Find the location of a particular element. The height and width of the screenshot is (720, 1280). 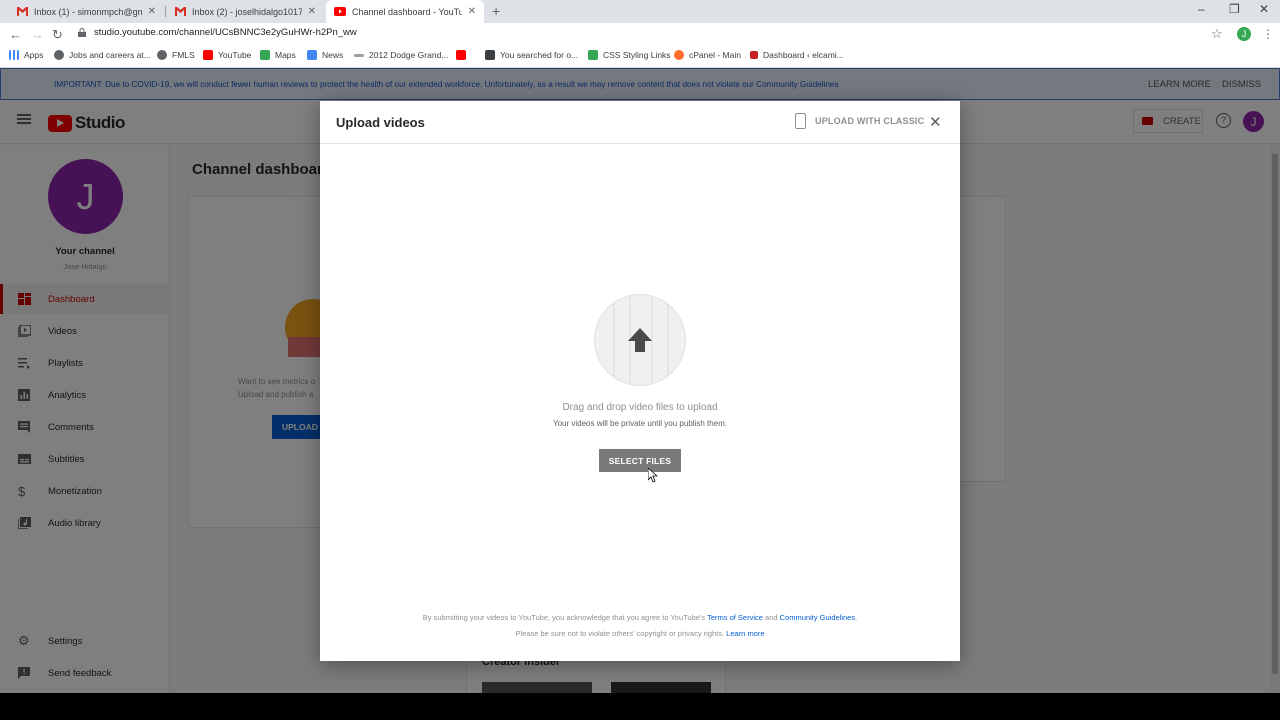

tab-title: Inbox (1) - simonmpch@gmail.co is located at coordinates (88, 11).